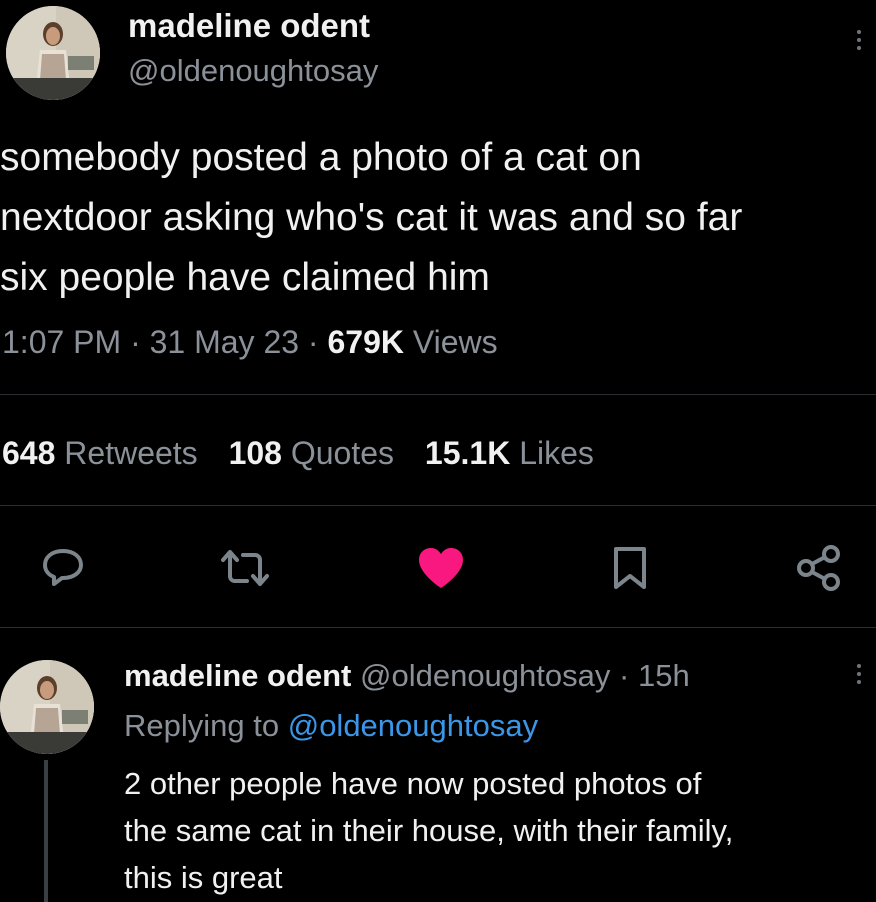  What do you see at coordinates (664, 675) in the screenshot?
I see `reply-age: 15h` at bounding box center [664, 675].